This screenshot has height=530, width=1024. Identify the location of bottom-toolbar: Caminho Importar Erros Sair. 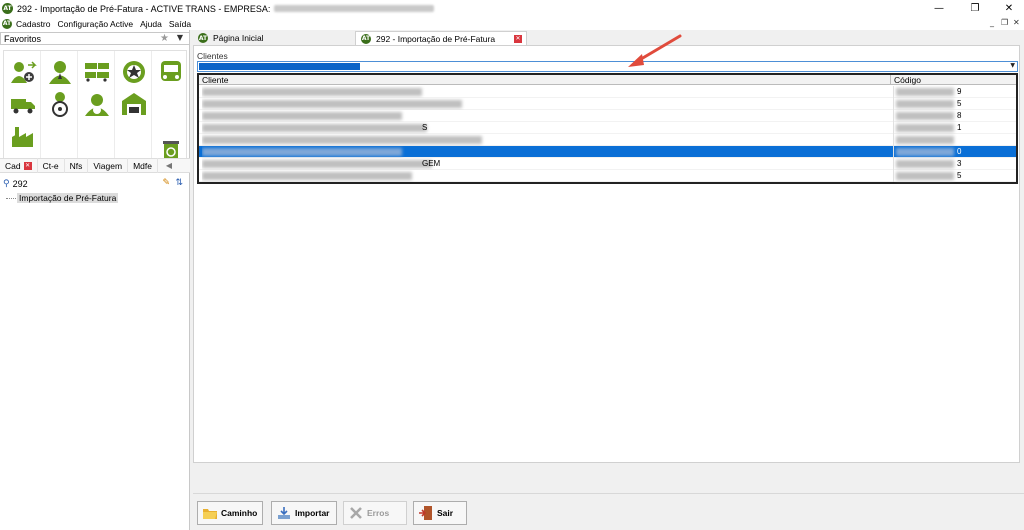
(608, 511).